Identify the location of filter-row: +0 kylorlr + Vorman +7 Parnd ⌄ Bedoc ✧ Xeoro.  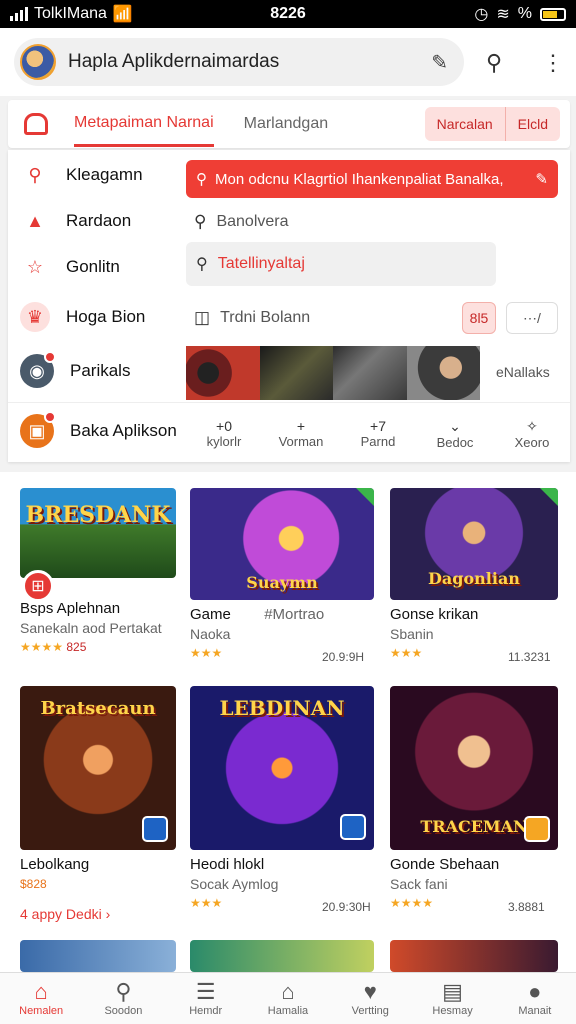
(378, 434).